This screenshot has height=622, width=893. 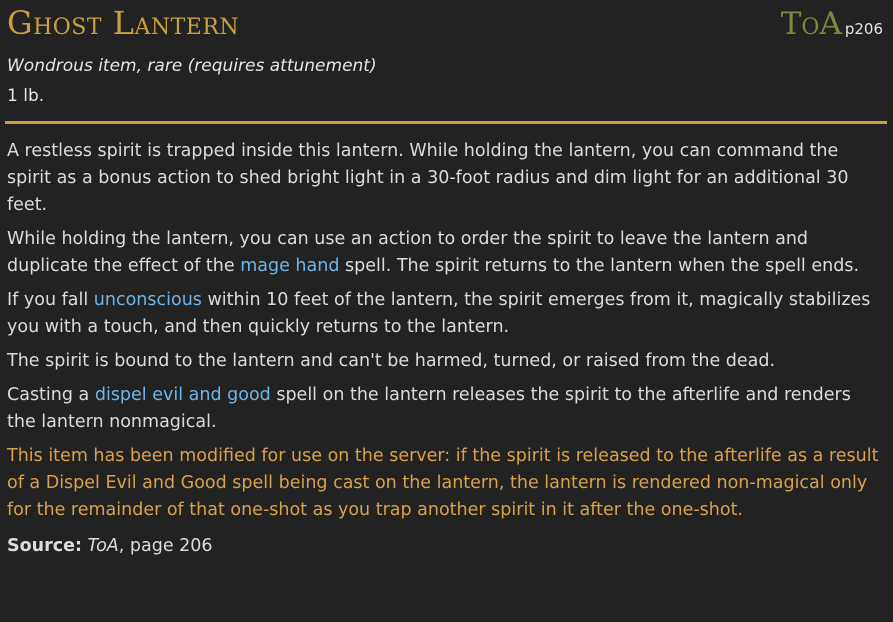 I want to click on paragraph-text: If you fall, so click(x=50, y=300).